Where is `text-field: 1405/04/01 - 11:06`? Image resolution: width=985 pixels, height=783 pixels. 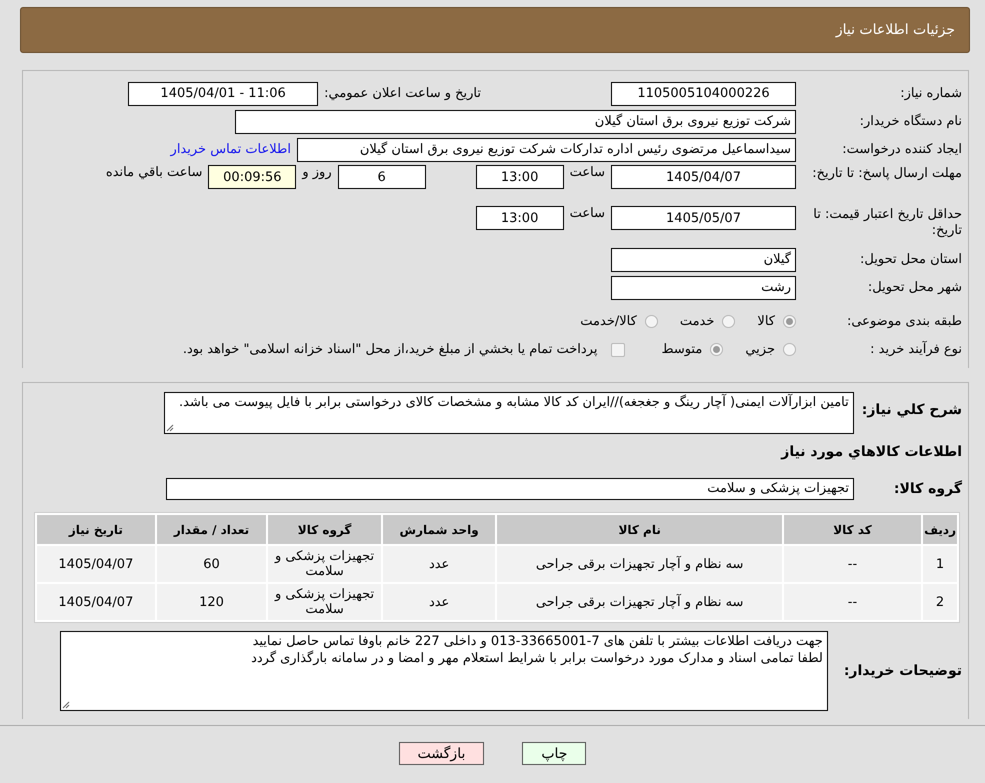 text-field: 1405/04/01 - 11:06 is located at coordinates (223, 94).